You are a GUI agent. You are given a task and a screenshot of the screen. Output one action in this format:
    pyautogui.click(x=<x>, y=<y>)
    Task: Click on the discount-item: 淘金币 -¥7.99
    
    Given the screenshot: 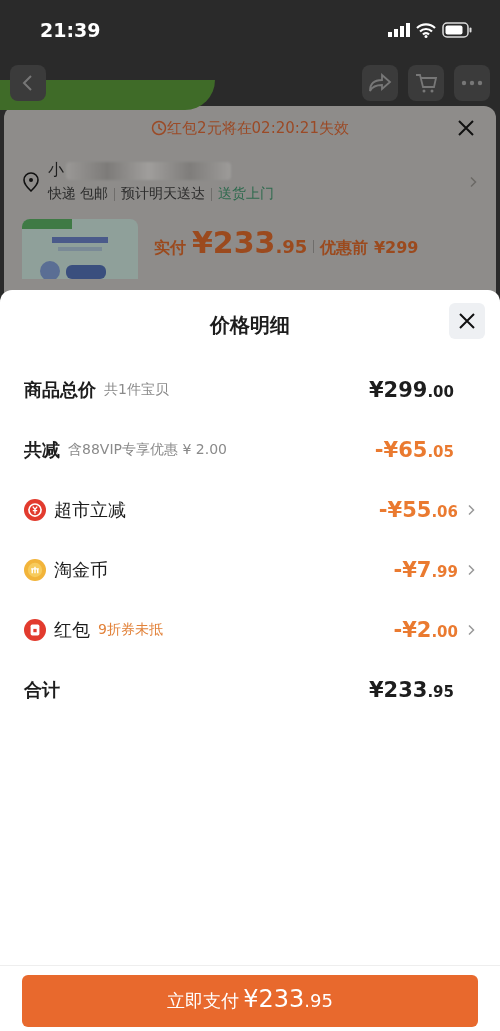 What is the action you would take?
    pyautogui.click(x=250, y=570)
    